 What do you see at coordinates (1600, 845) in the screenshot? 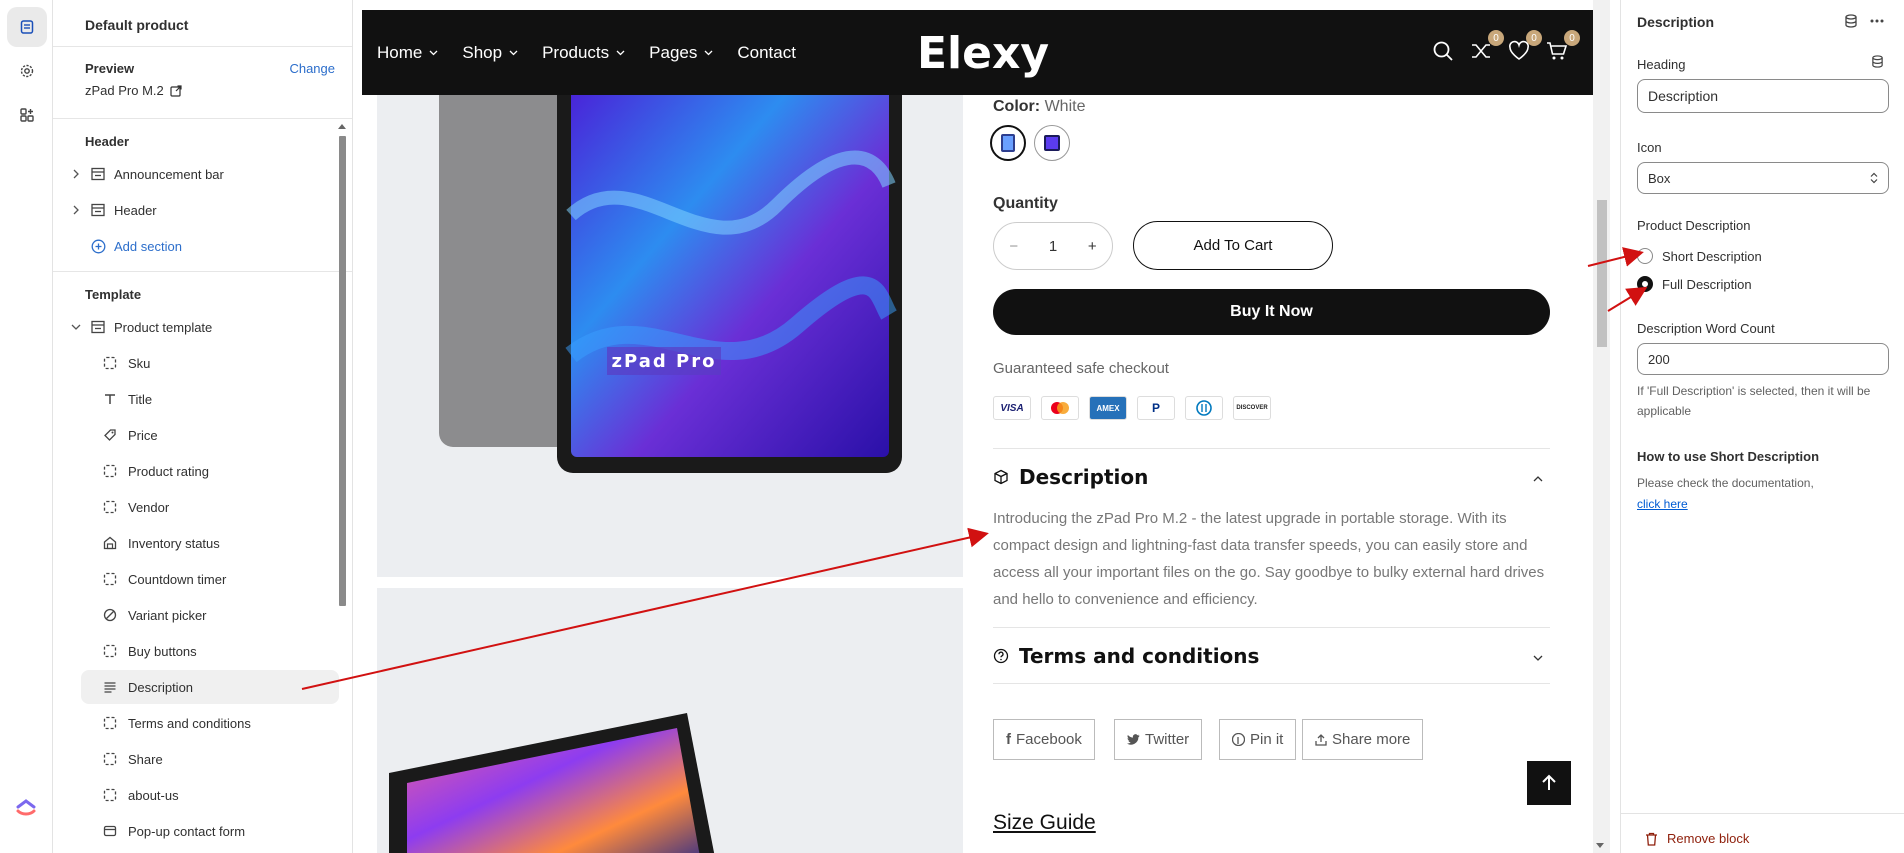
I see `scroll-down-arrow` at bounding box center [1600, 845].